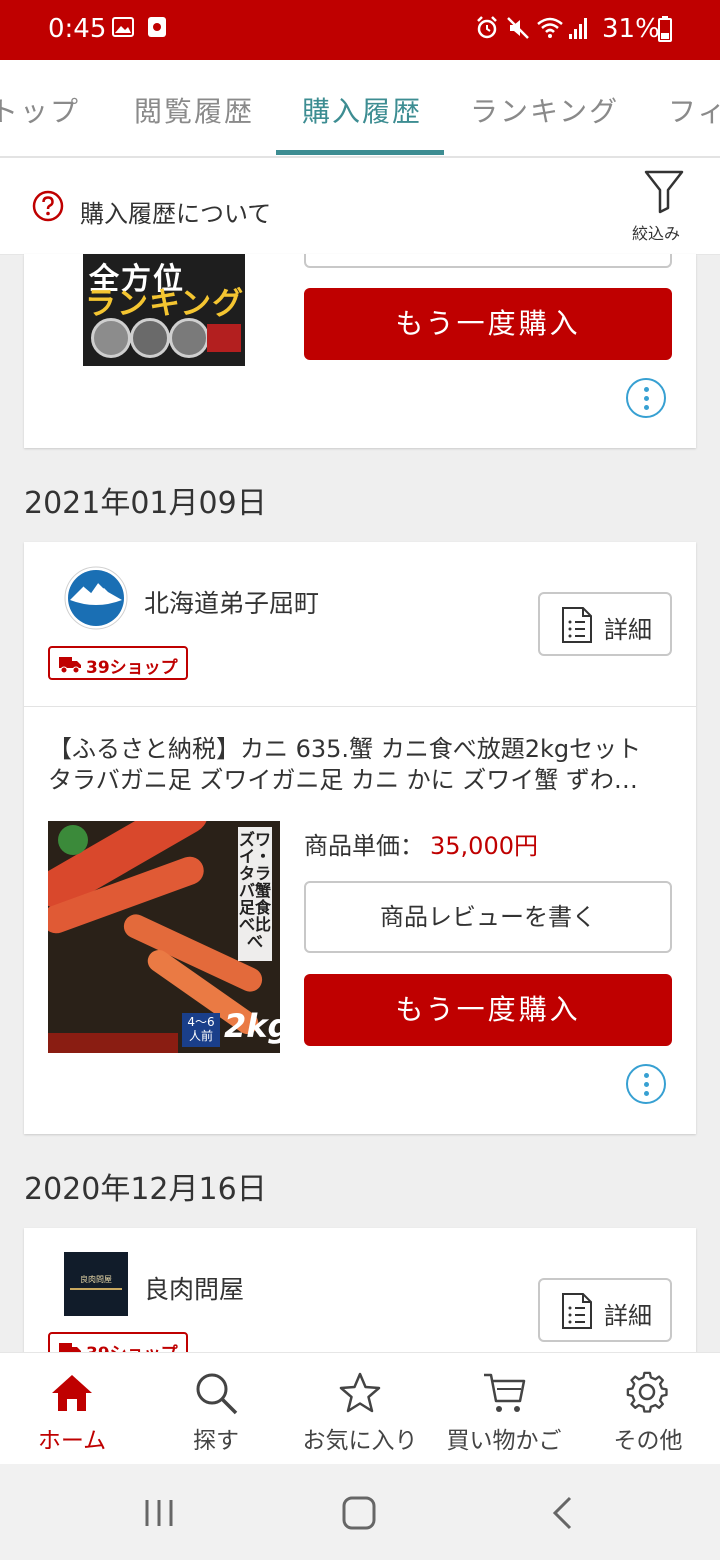 This screenshot has height=1560, width=720. What do you see at coordinates (360, 1392) in the screenshot?
I see `star-icon` at bounding box center [360, 1392].